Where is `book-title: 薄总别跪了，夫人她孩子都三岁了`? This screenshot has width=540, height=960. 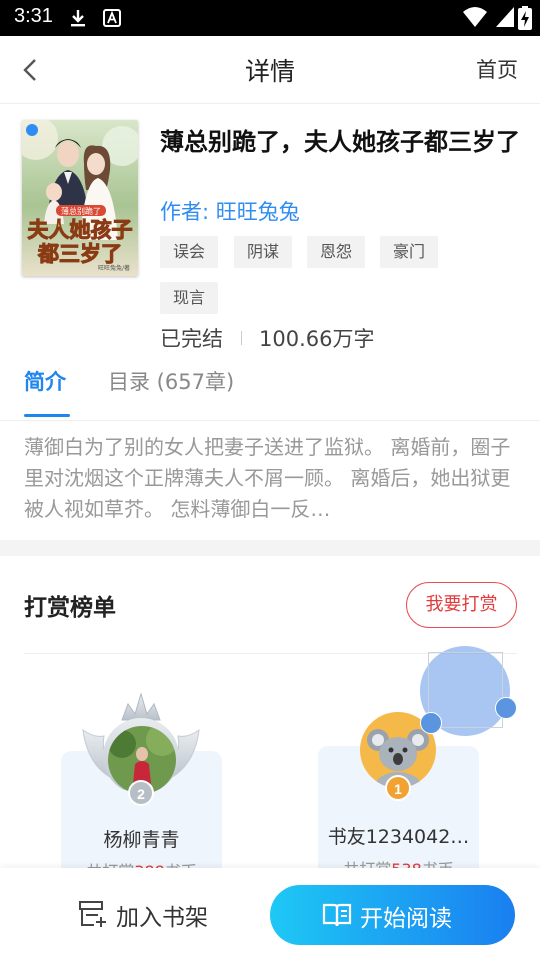
book-title: 薄总别跪了，夫人她孩子都三岁了 is located at coordinates (340, 142).